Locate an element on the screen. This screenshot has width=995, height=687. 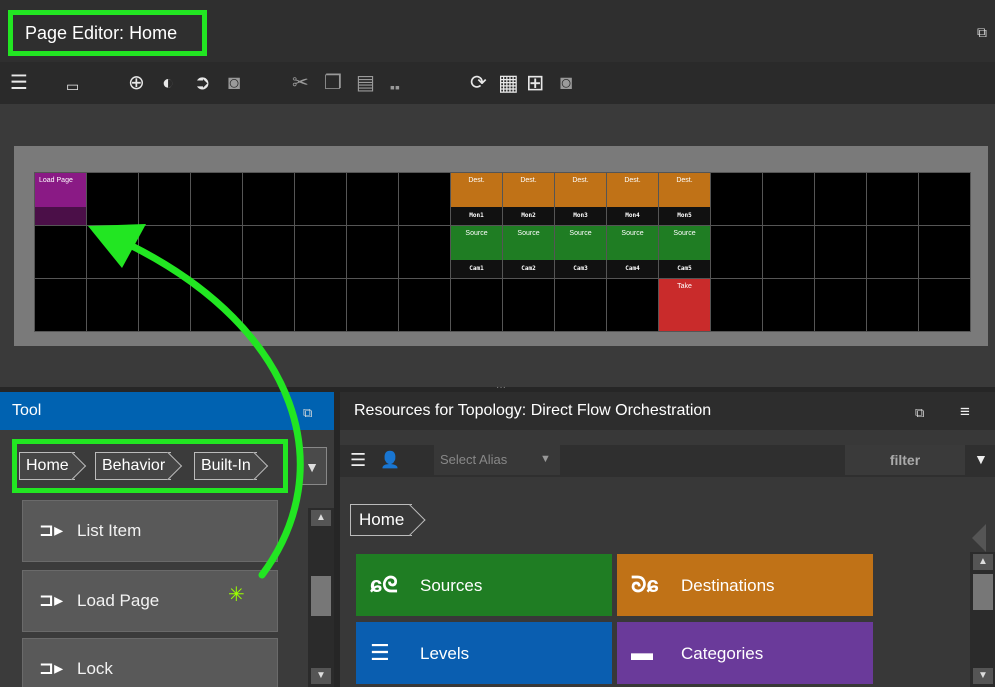
tool-item-list-item: ⊐▸ List Item is located at coordinates (150, 531).